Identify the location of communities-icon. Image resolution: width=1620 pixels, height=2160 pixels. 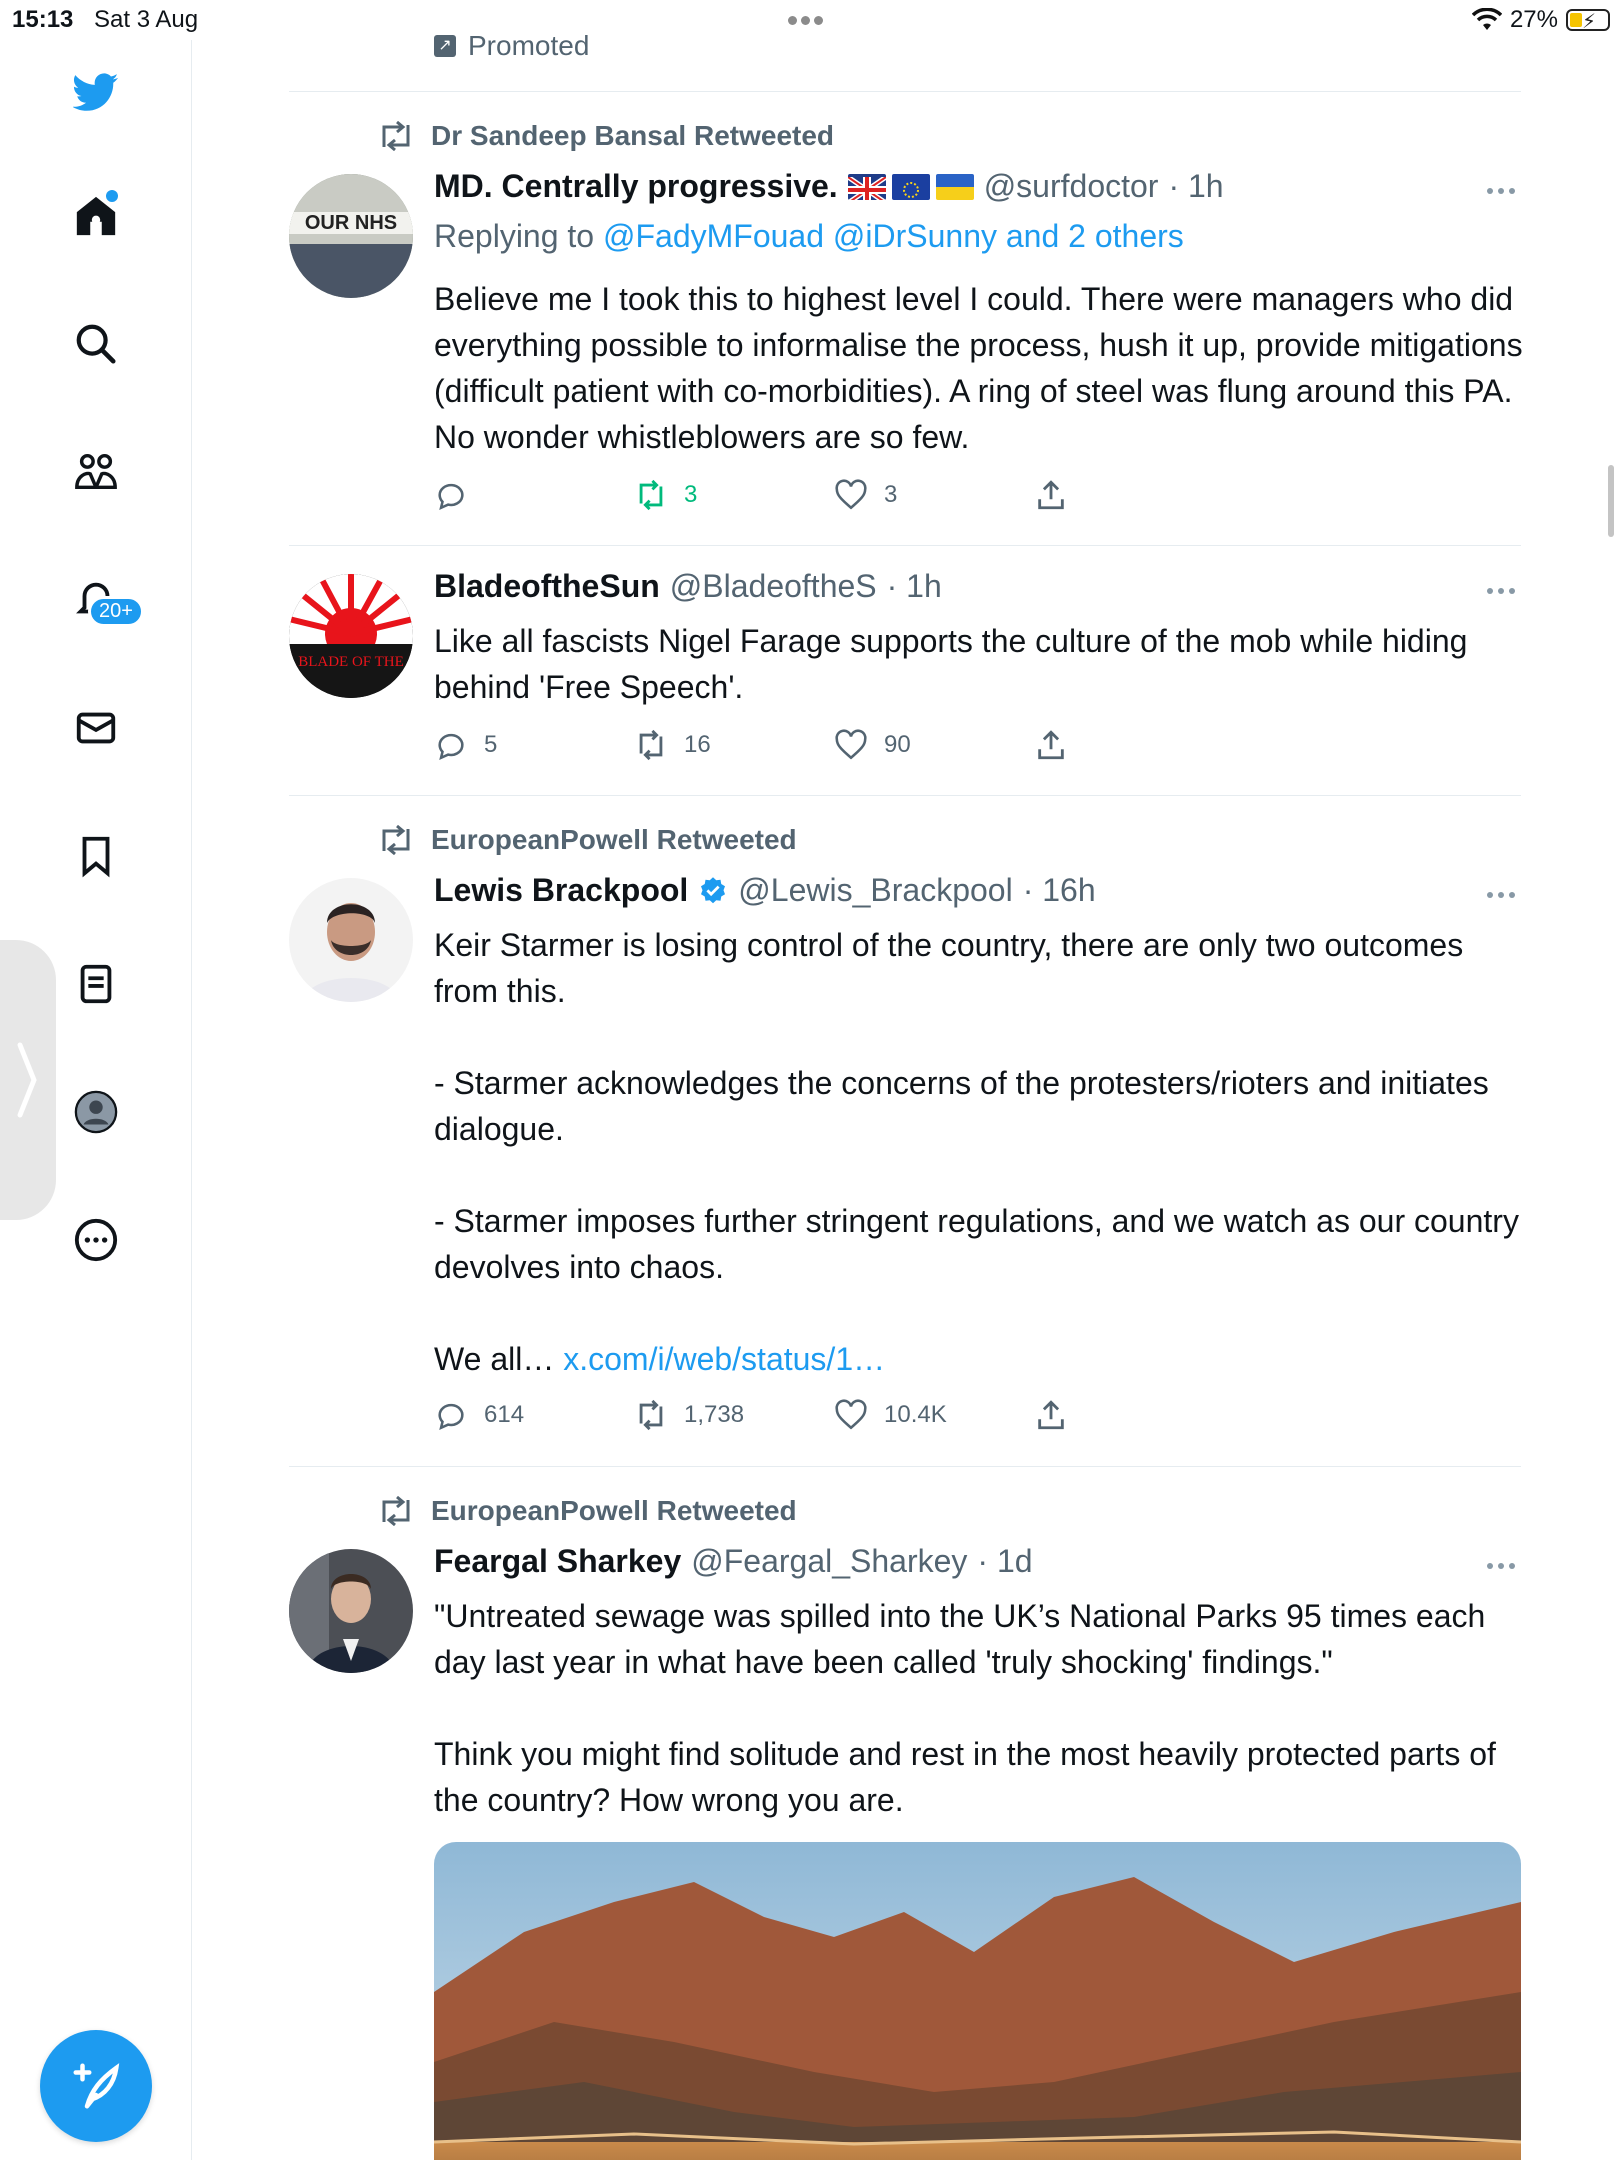
(96, 472).